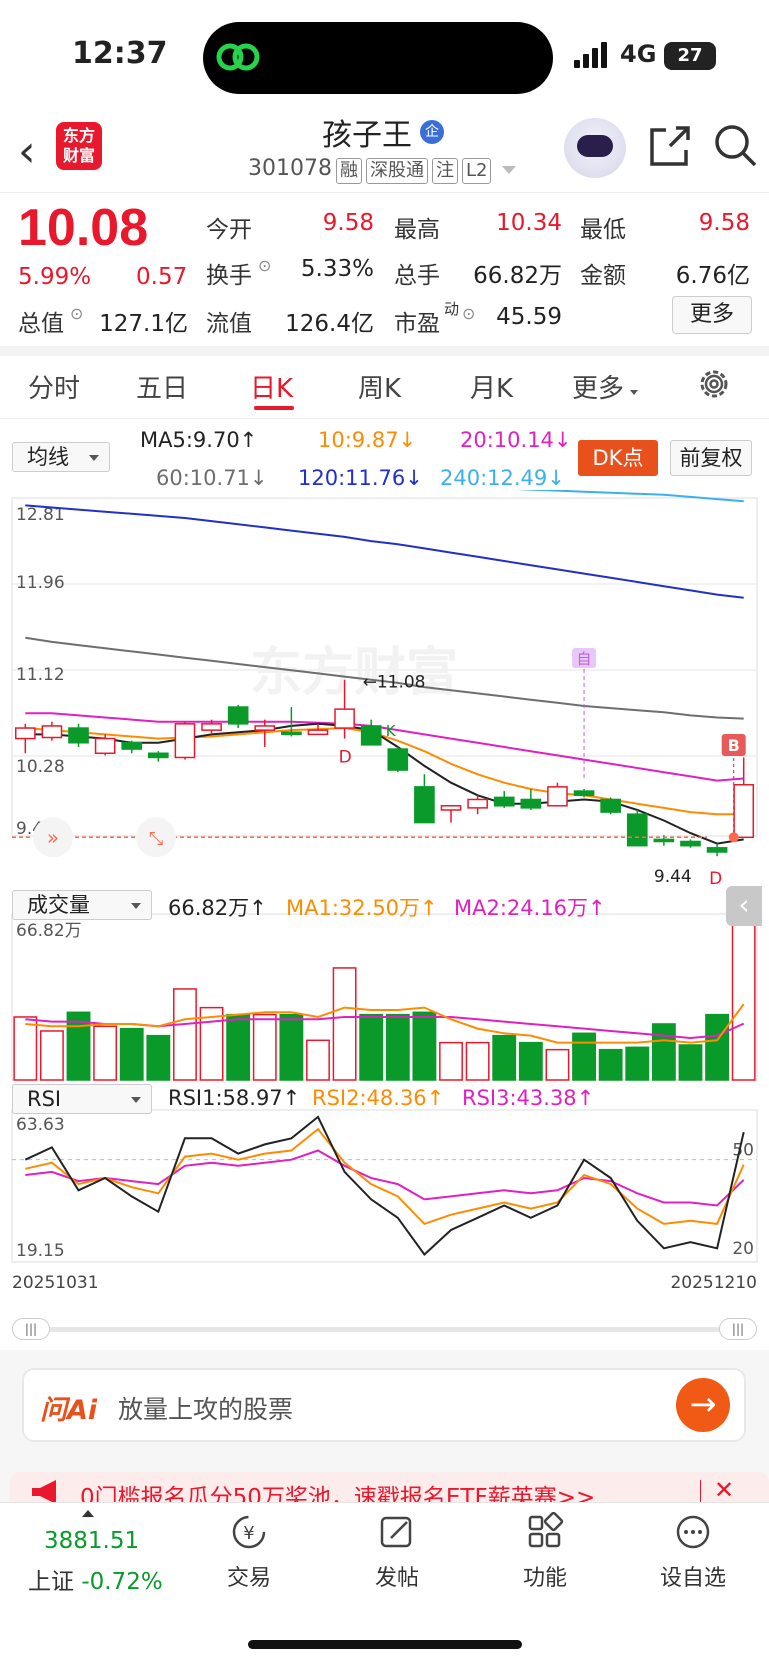 This screenshot has width=769, height=1665. Describe the element at coordinates (41, 324) in the screenshot. I see `total-mv-label: 总值` at that location.